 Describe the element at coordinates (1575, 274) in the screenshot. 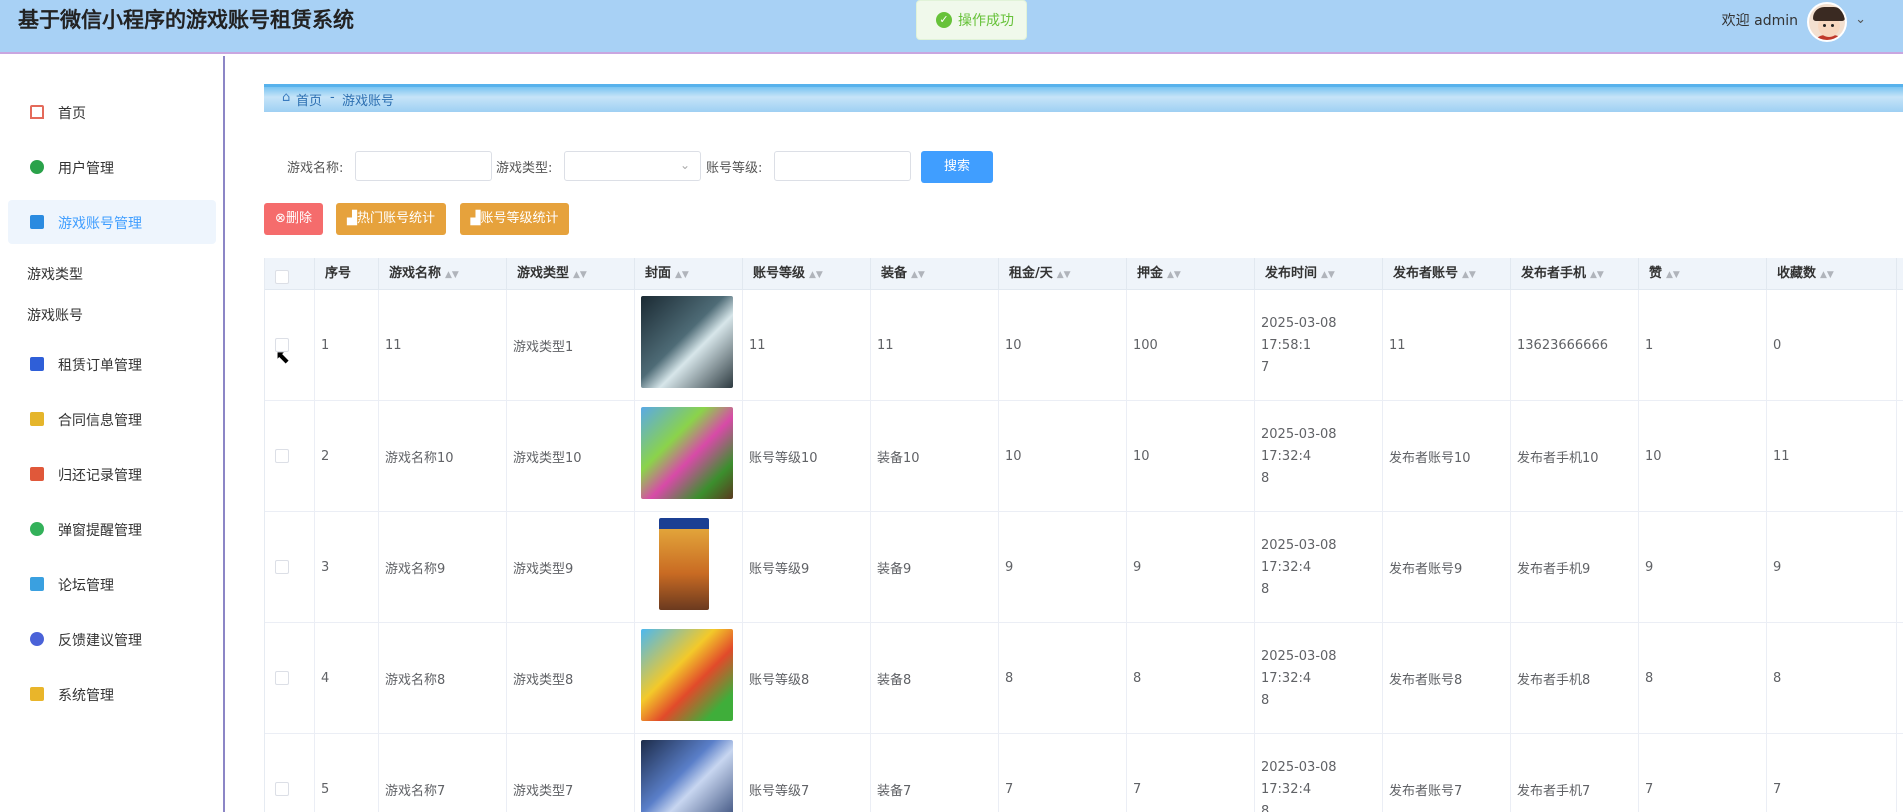

I see `header-phone: 发布者手机 ▲▼` at that location.